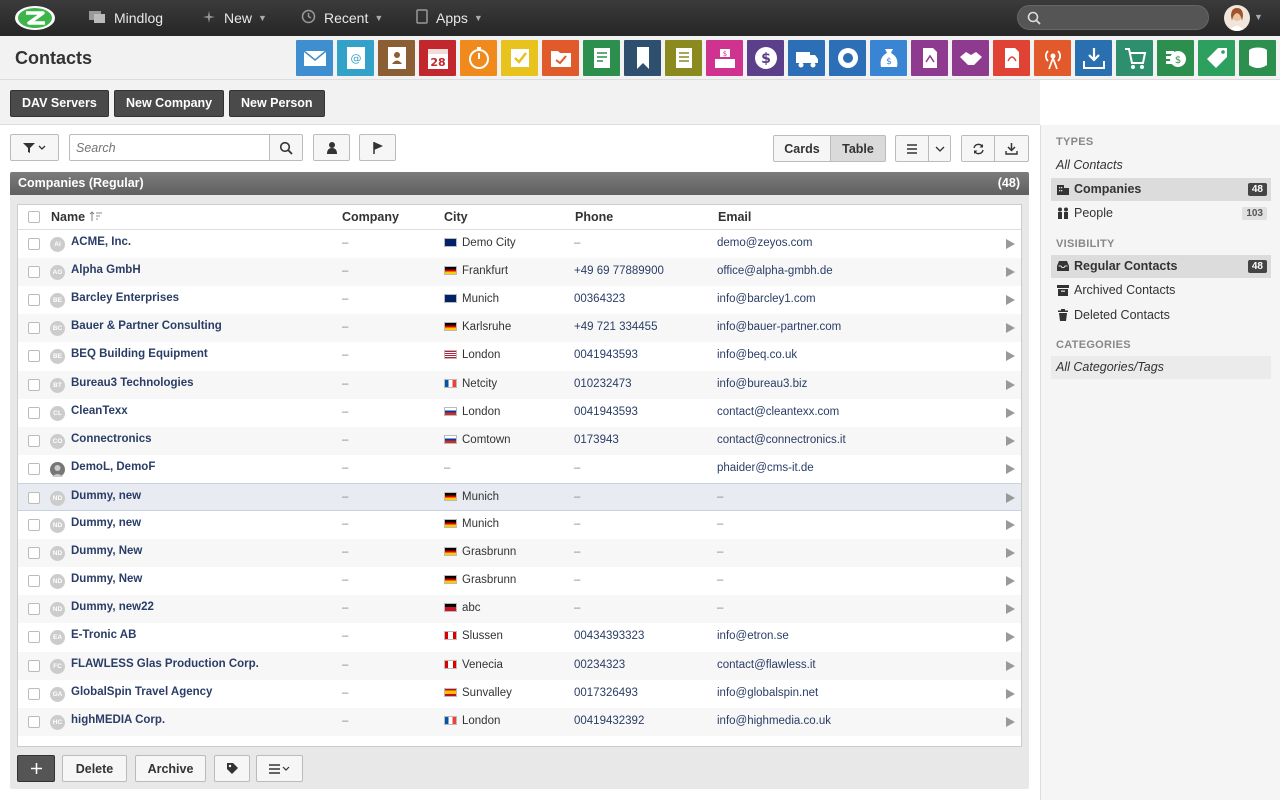  What do you see at coordinates (286, 147) in the screenshot?
I see `search-button` at bounding box center [286, 147].